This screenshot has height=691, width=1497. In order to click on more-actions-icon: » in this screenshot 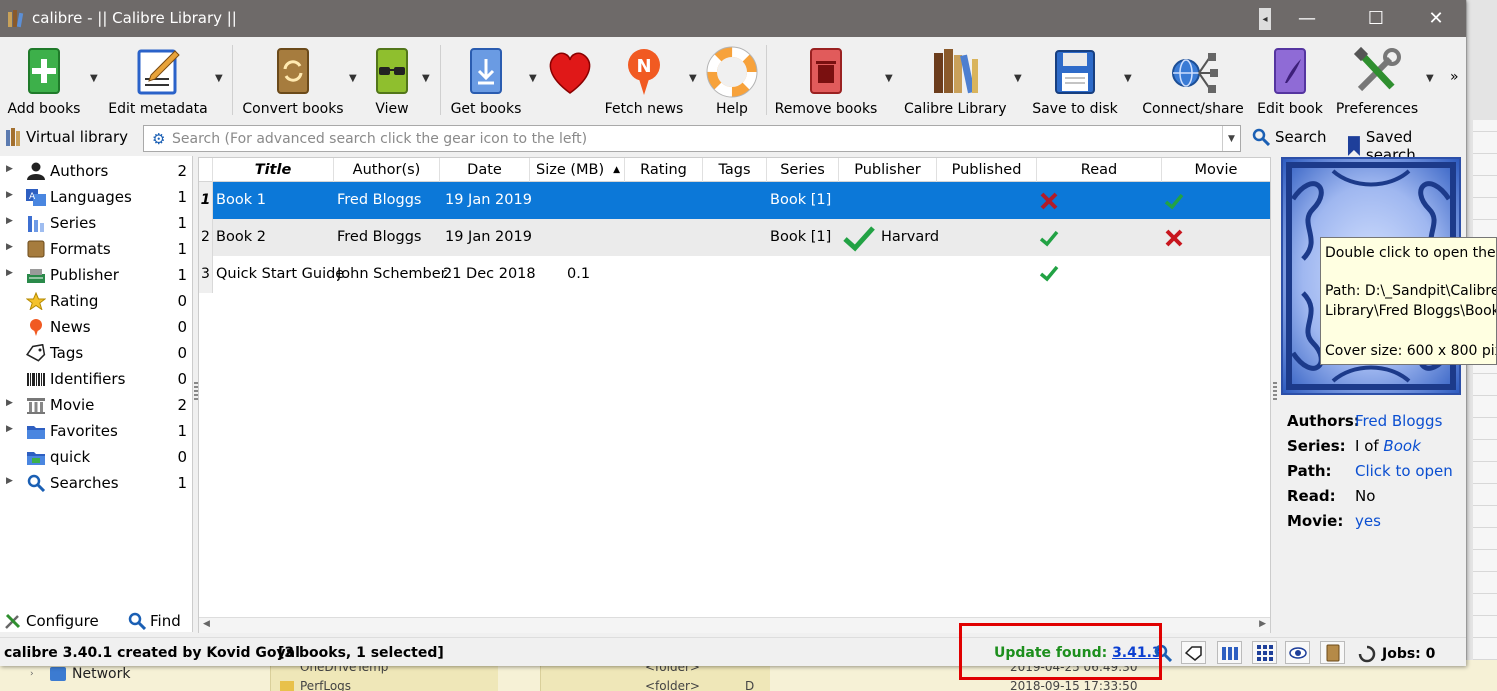, I will do `click(1454, 77)`.